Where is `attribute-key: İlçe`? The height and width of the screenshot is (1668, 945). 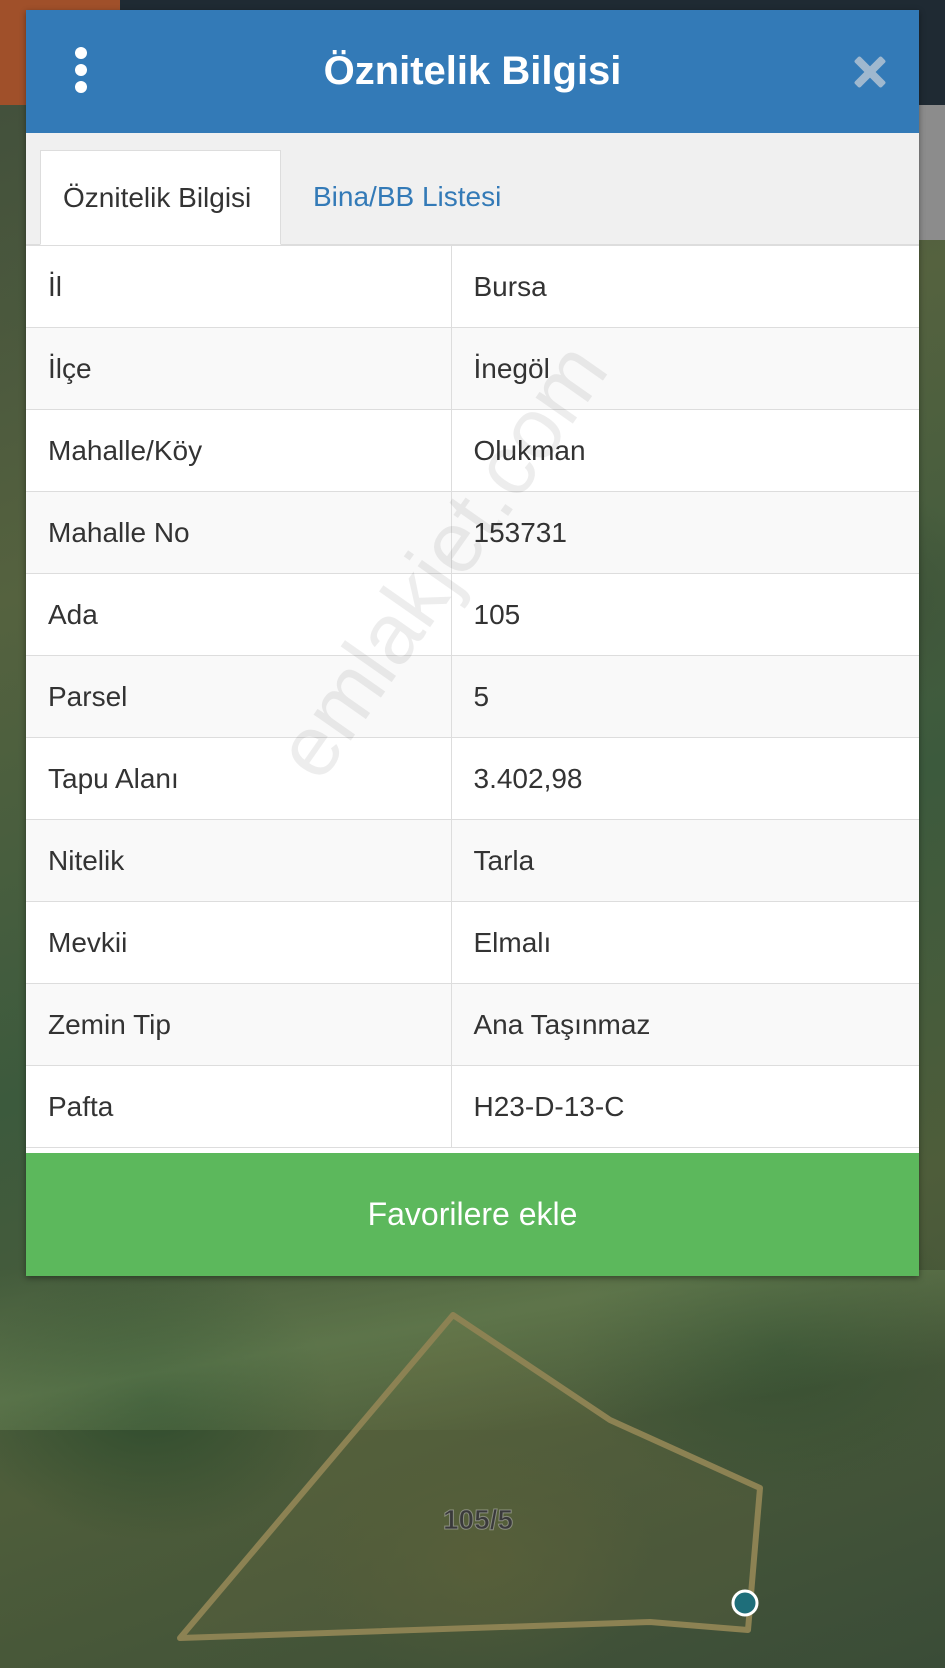
attribute-key: İlçe is located at coordinates (238, 368).